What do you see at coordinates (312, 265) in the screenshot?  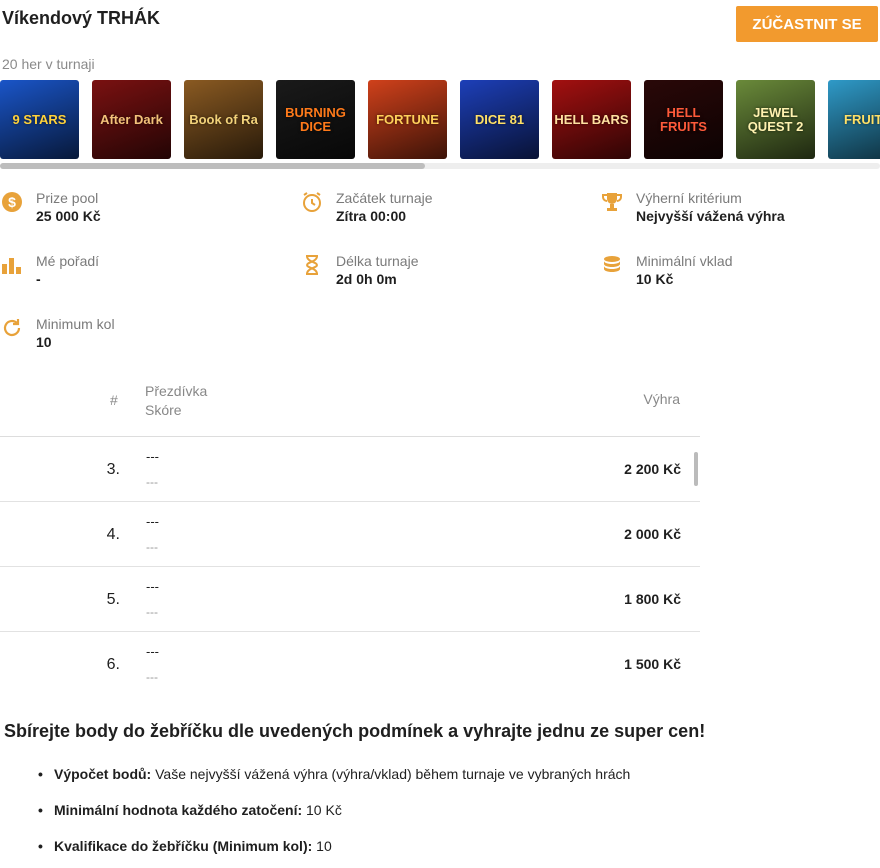 I see `hourglass-icon` at bounding box center [312, 265].